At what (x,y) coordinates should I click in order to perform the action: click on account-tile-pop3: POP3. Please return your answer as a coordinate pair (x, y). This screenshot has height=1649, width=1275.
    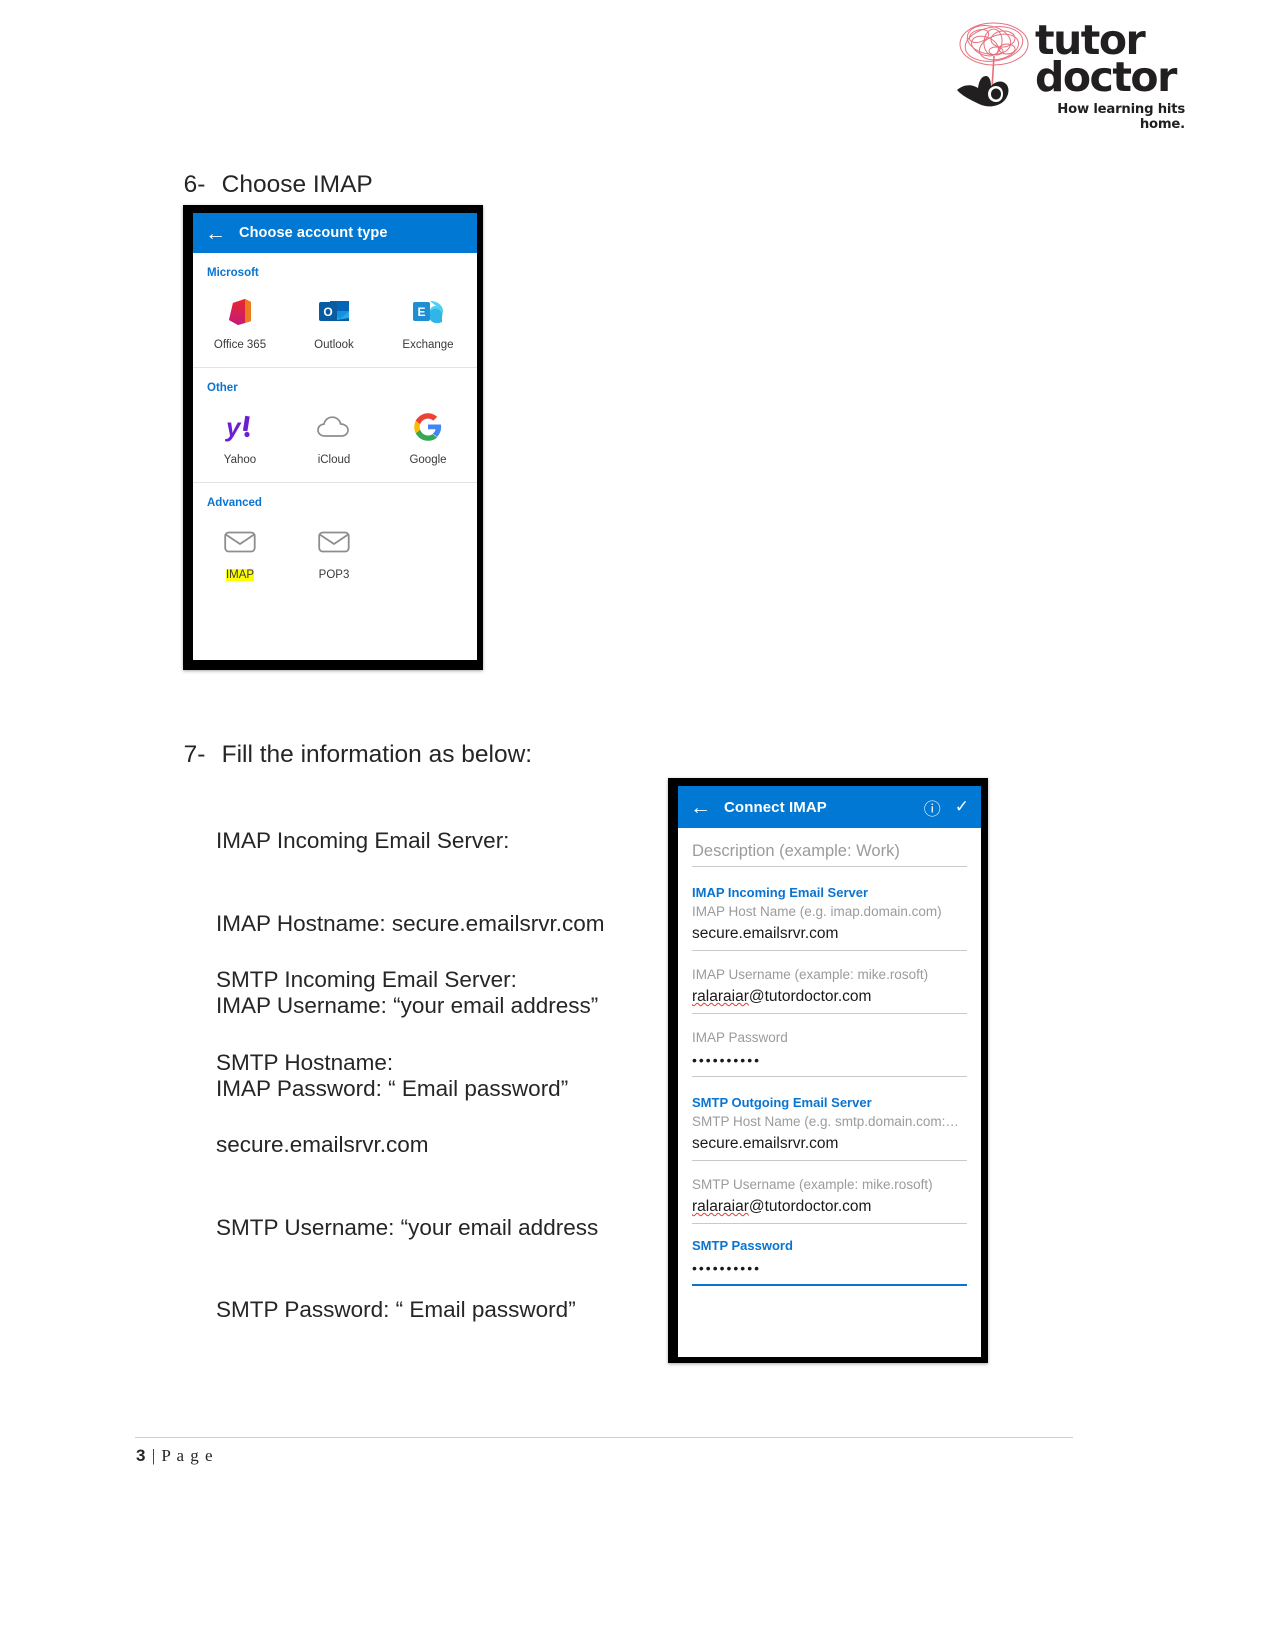
    Looking at the image, I should click on (334, 554).